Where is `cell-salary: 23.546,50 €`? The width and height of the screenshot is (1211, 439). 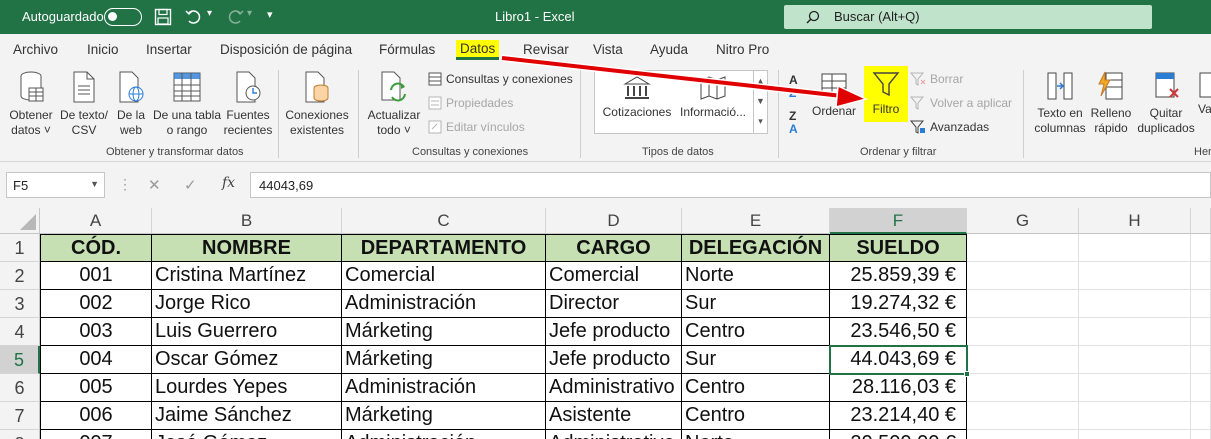
cell-salary: 23.546,50 € is located at coordinates (898, 332).